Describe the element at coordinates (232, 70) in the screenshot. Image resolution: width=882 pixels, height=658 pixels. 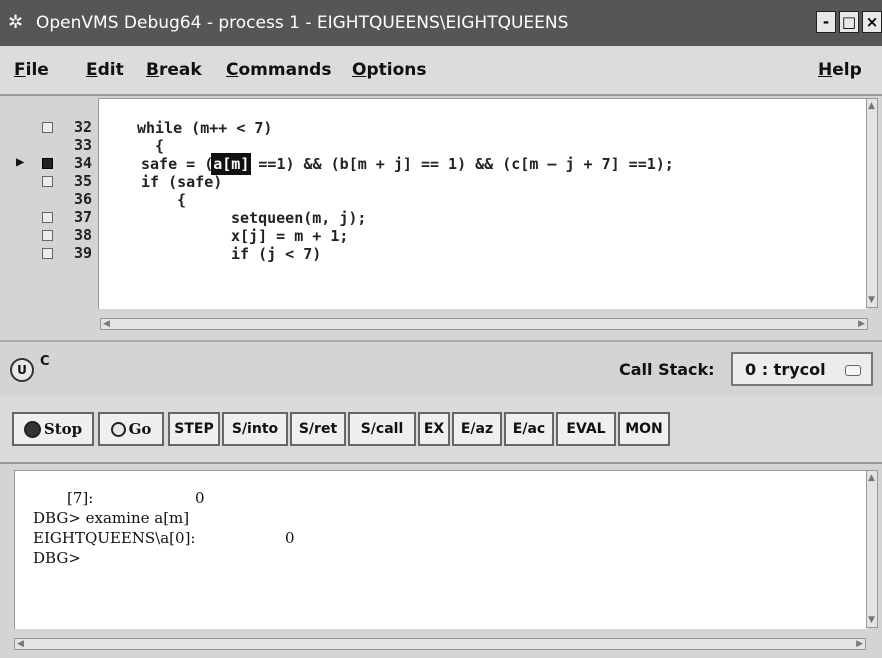
I see `menu-commands-accel: C` at that location.